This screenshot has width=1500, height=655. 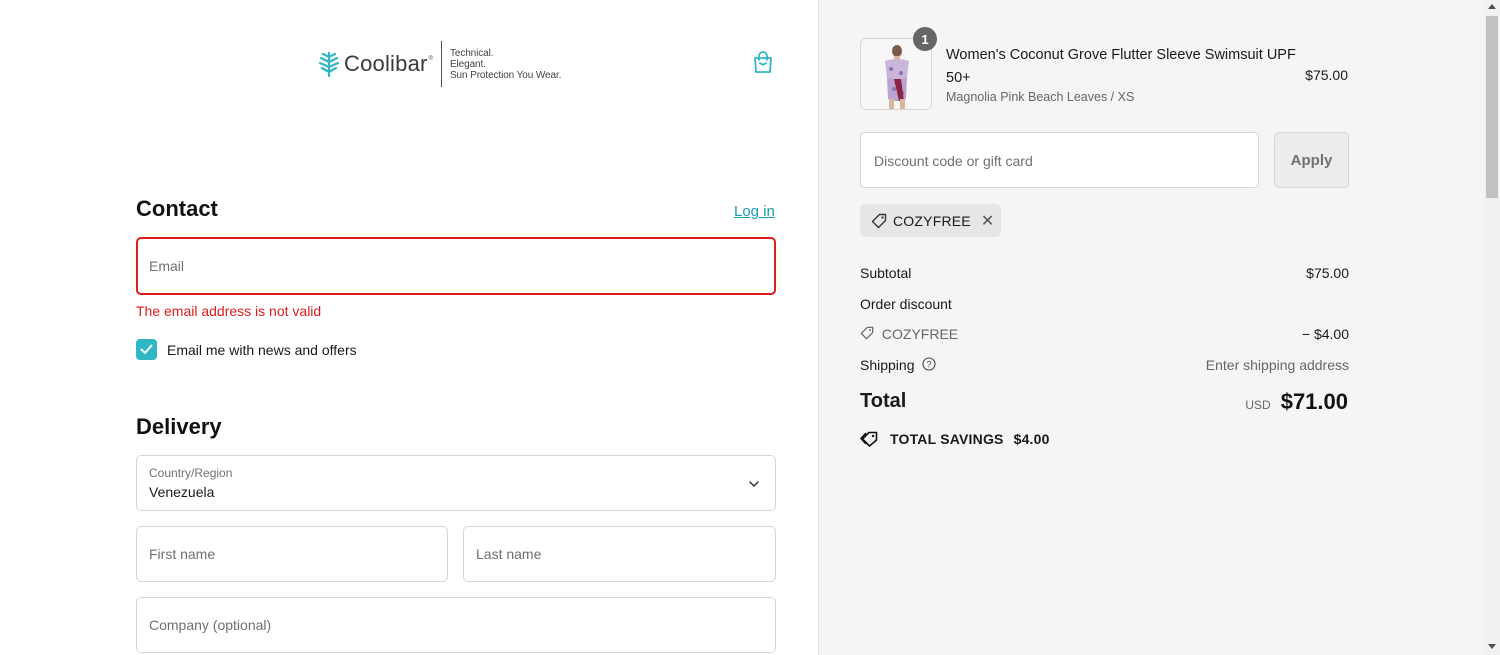 What do you see at coordinates (1492, 107) in the screenshot?
I see `scrollbar-thumb` at bounding box center [1492, 107].